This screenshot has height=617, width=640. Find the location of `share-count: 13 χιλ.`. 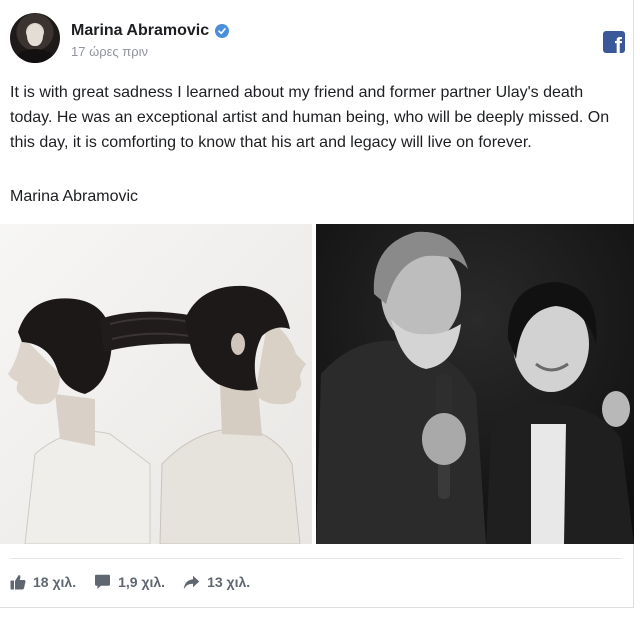

share-count: 13 χιλ. is located at coordinates (229, 582).